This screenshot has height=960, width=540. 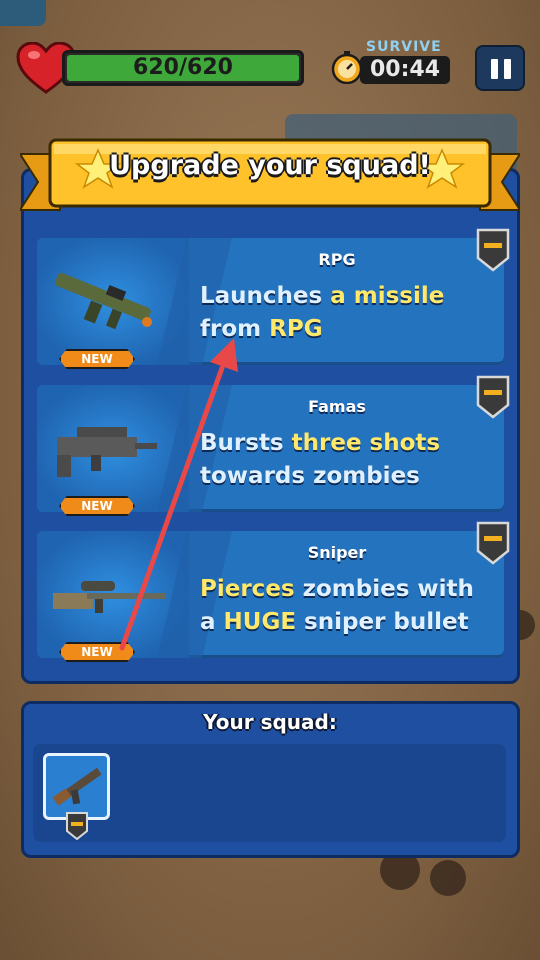 I want to click on desc-highlight: three shots, so click(x=366, y=443).